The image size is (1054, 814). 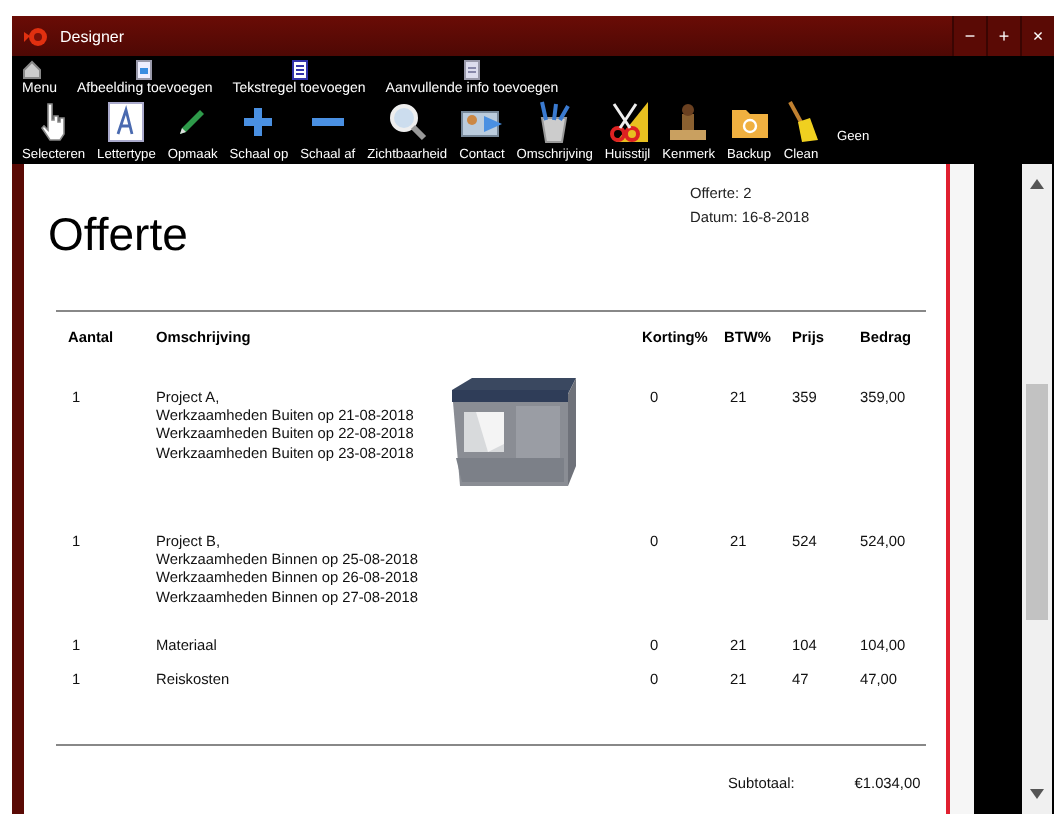 I want to click on minimize-button: −, so click(x=969, y=36).